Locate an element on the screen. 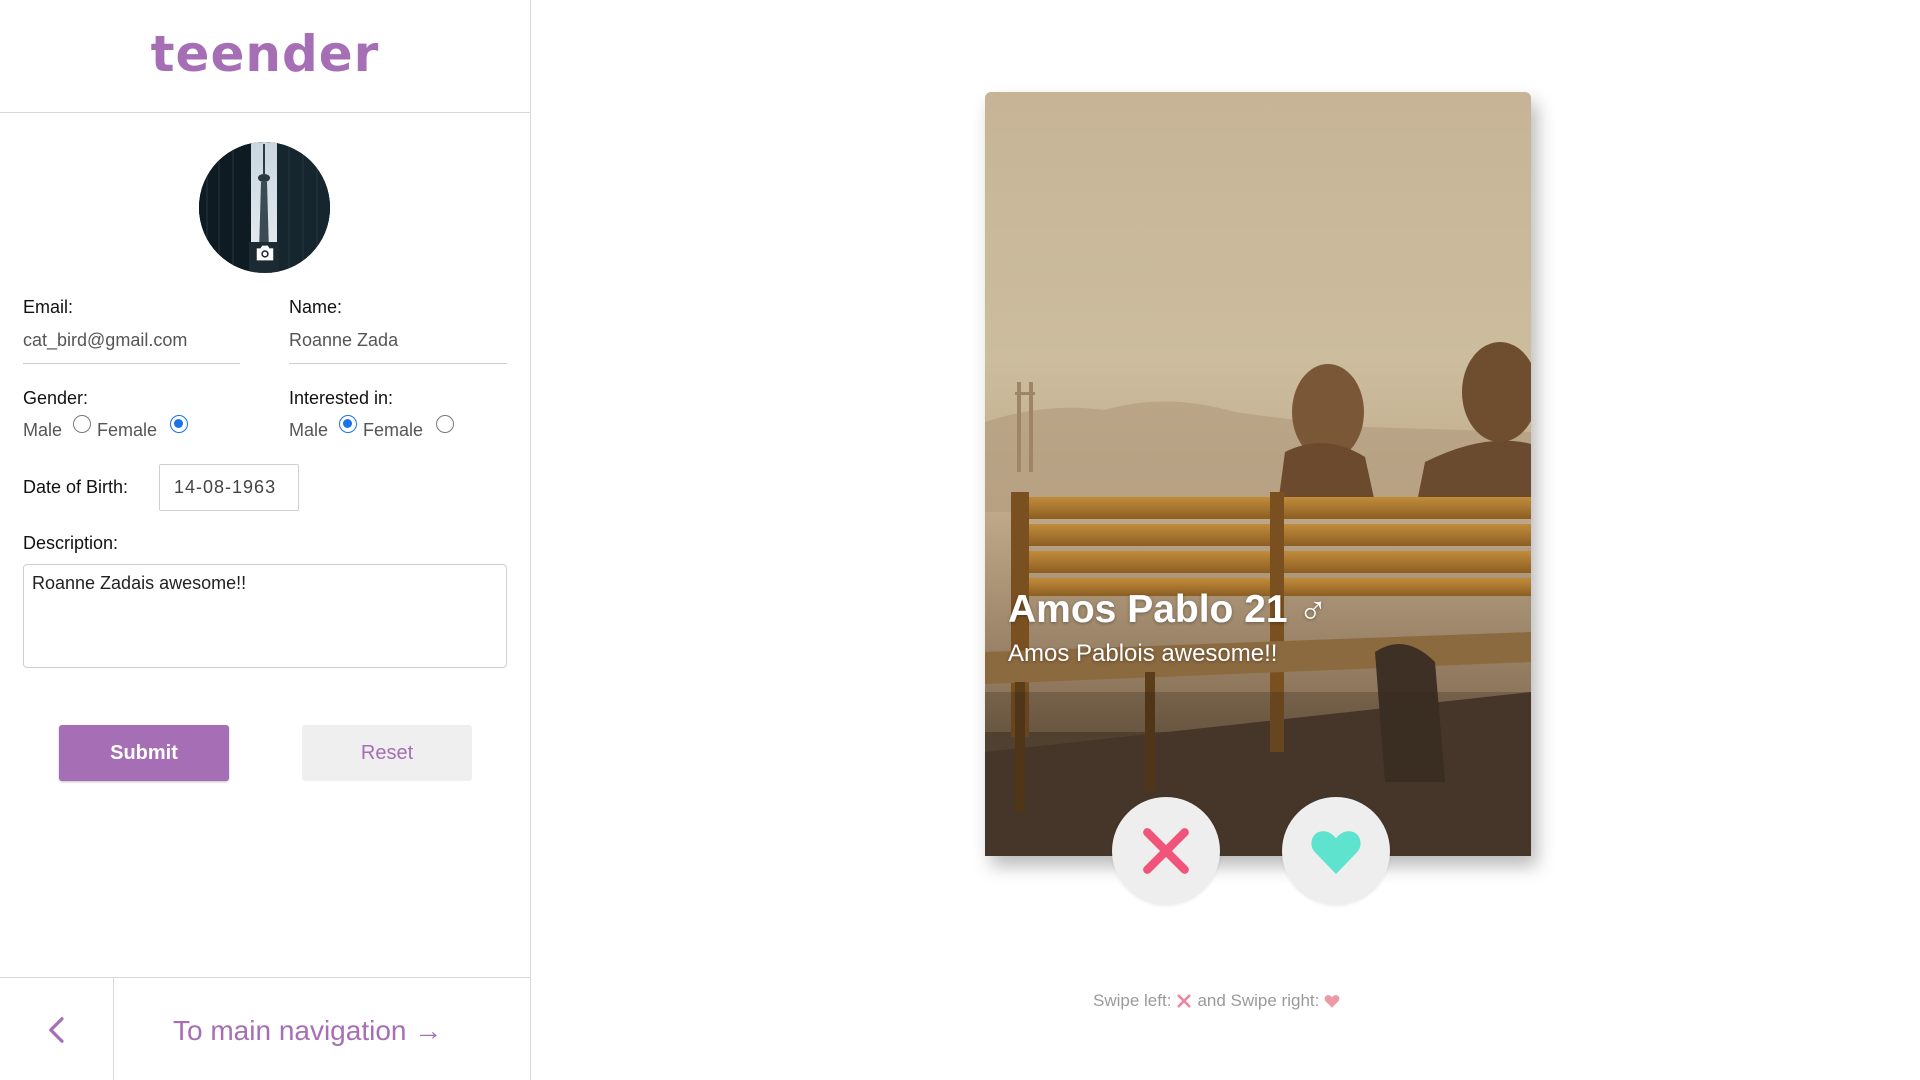 This screenshot has height=1080, width=1920. camera-icon is located at coordinates (265, 253).